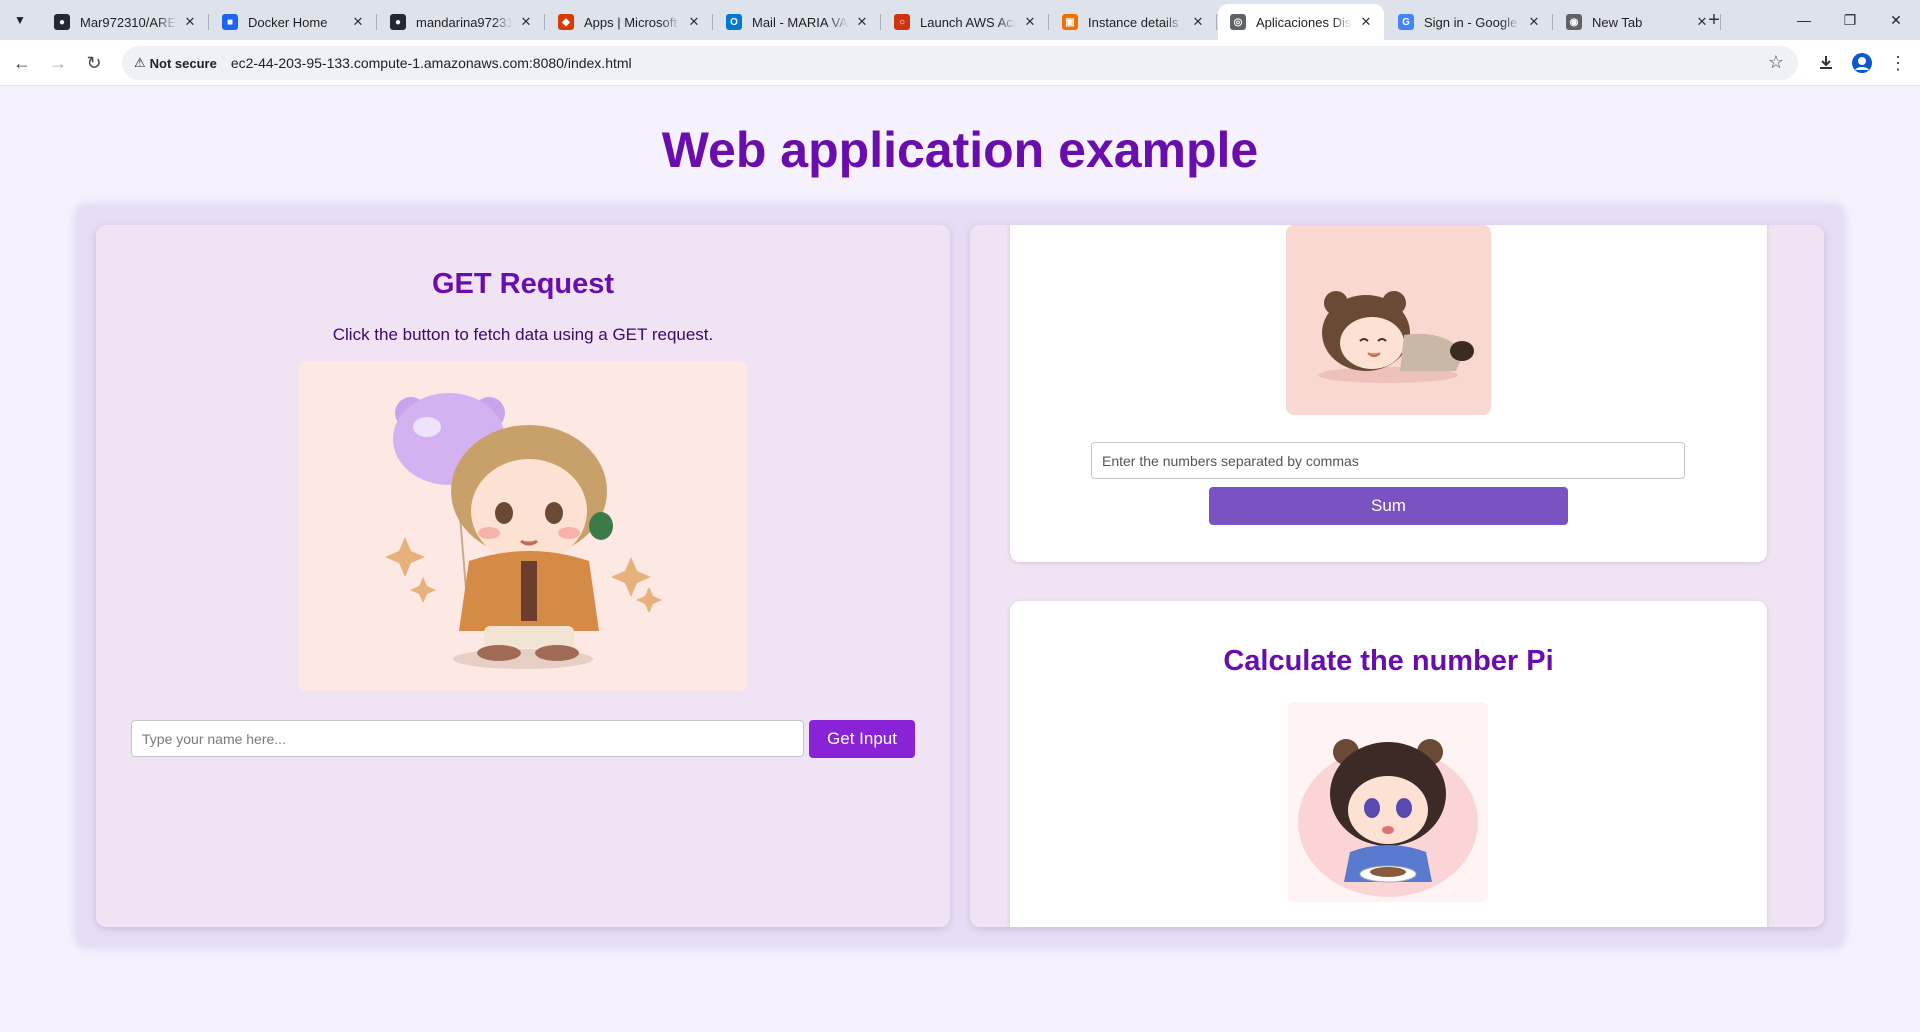 Image resolution: width=1920 pixels, height=1032 pixels. I want to click on bookmark-star-icon: ☆, so click(1776, 62).